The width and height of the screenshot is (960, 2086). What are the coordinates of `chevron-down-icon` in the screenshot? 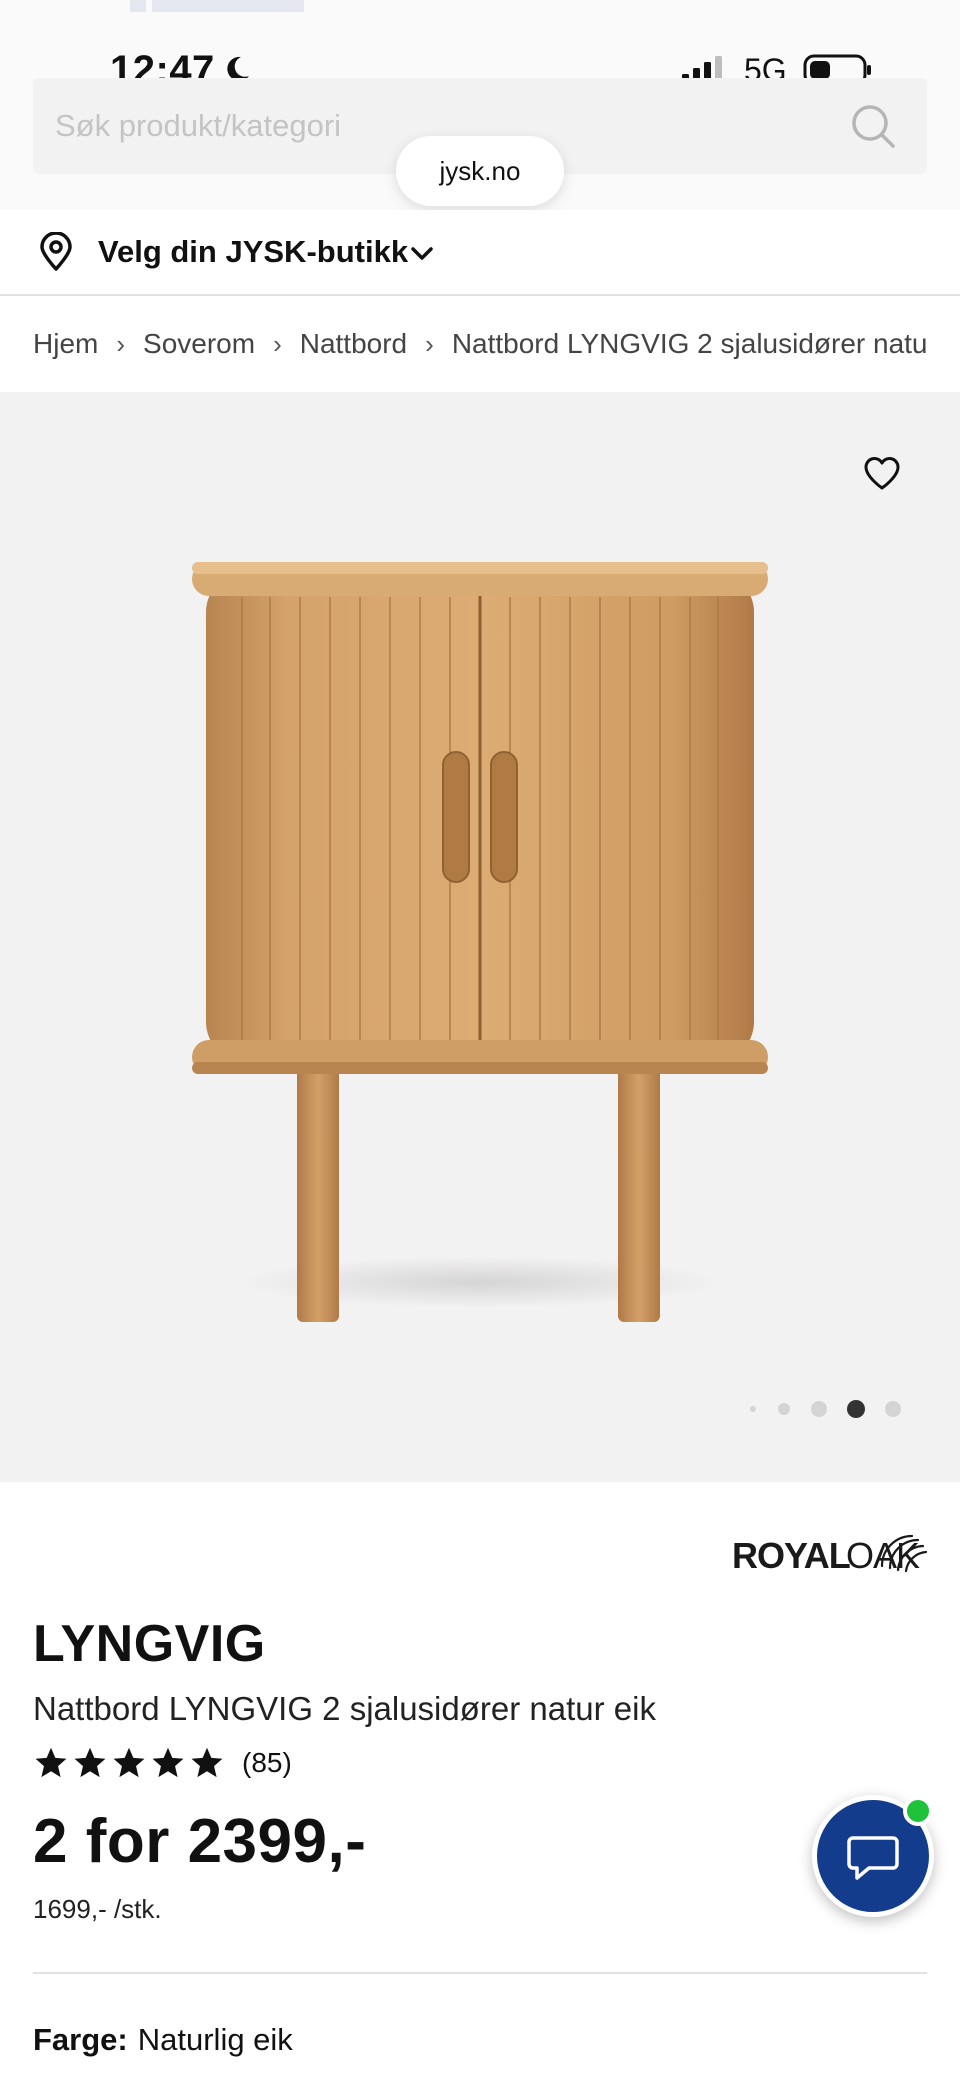 It's located at (422, 254).